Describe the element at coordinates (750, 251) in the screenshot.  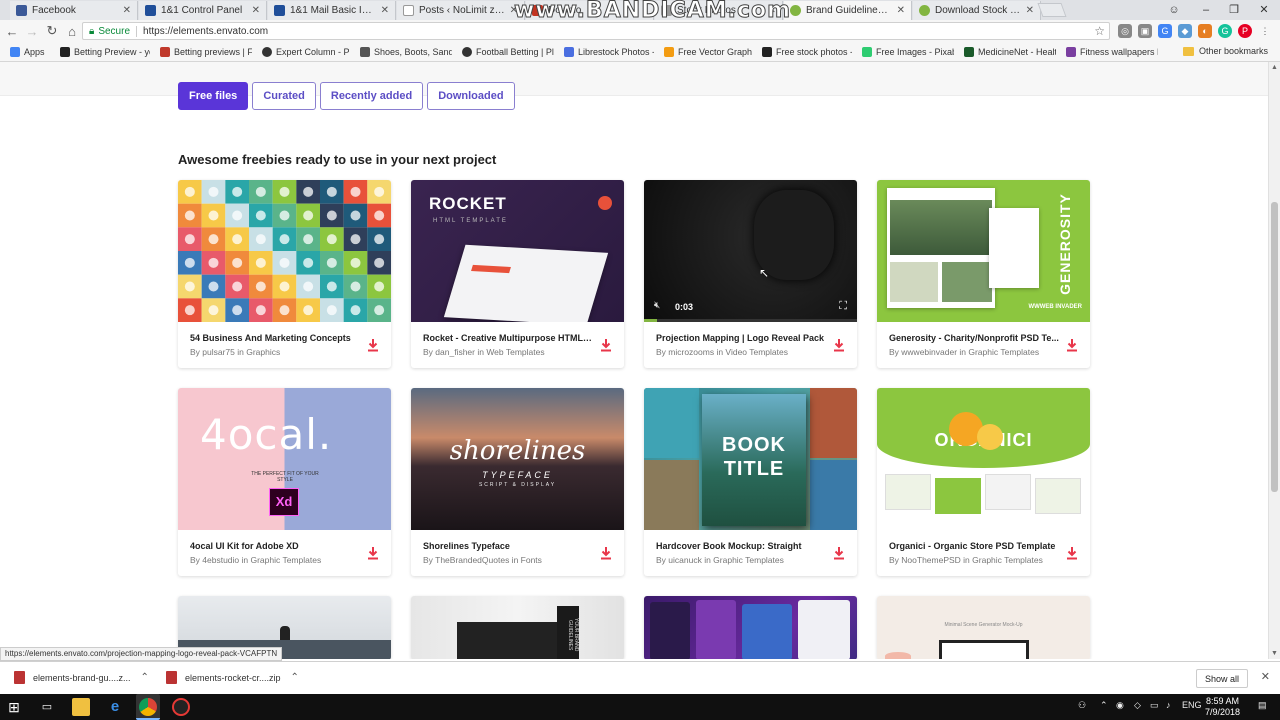
I see `thumbnail-video-player: 🔇︎ 0:03 ⛶ ↖` at that location.